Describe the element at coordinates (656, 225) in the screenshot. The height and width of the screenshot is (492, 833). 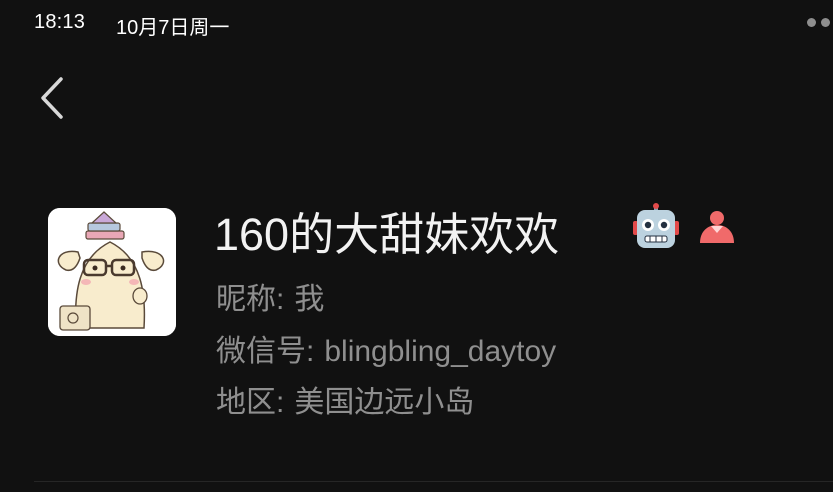
I see `robot-face-icon` at that location.